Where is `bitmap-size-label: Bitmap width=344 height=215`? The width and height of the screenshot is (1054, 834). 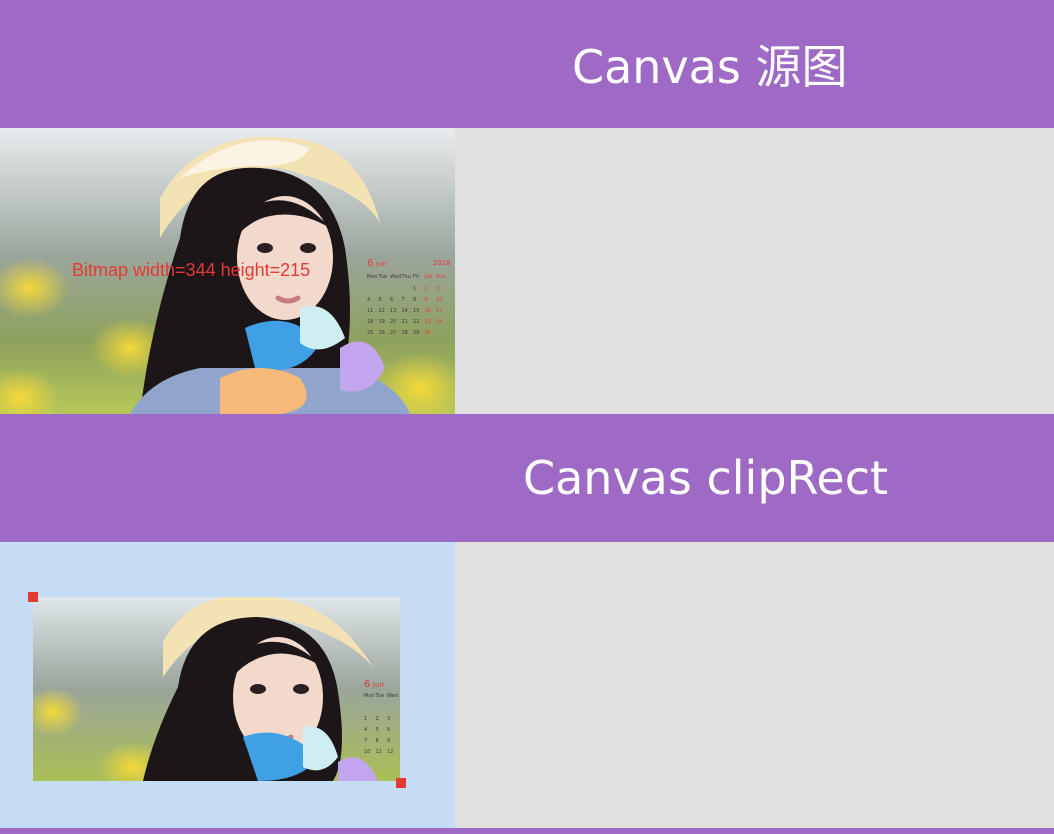 bitmap-size-label: Bitmap width=344 height=215 is located at coordinates (191, 270).